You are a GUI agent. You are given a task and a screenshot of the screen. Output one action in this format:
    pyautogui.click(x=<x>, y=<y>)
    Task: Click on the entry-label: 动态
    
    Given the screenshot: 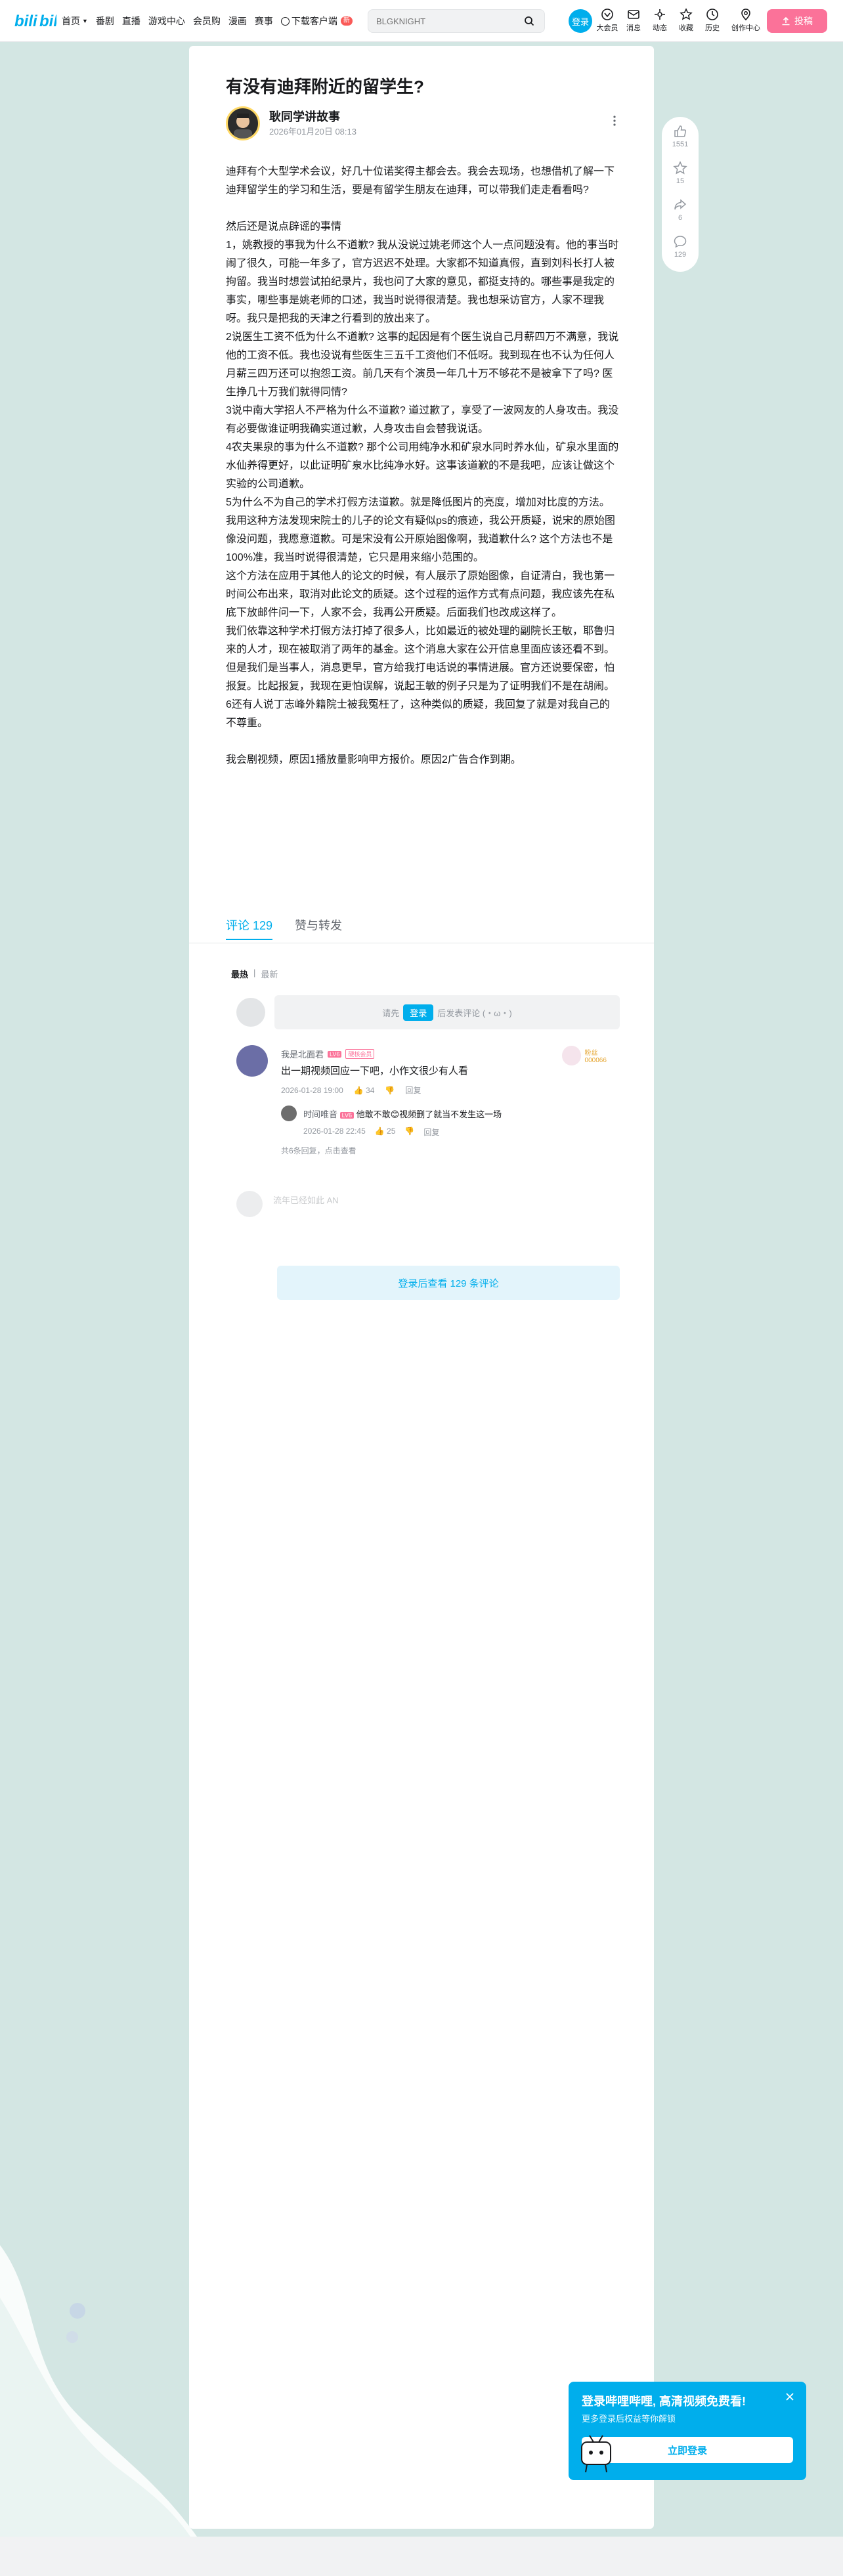 What is the action you would take?
    pyautogui.click(x=660, y=28)
    